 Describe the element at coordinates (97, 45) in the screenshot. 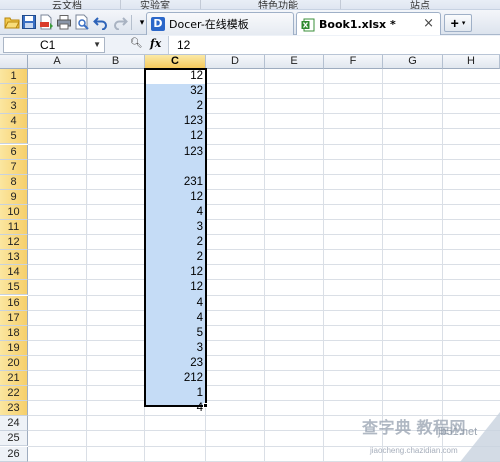

I see `chevron-down-icon: ▼` at that location.